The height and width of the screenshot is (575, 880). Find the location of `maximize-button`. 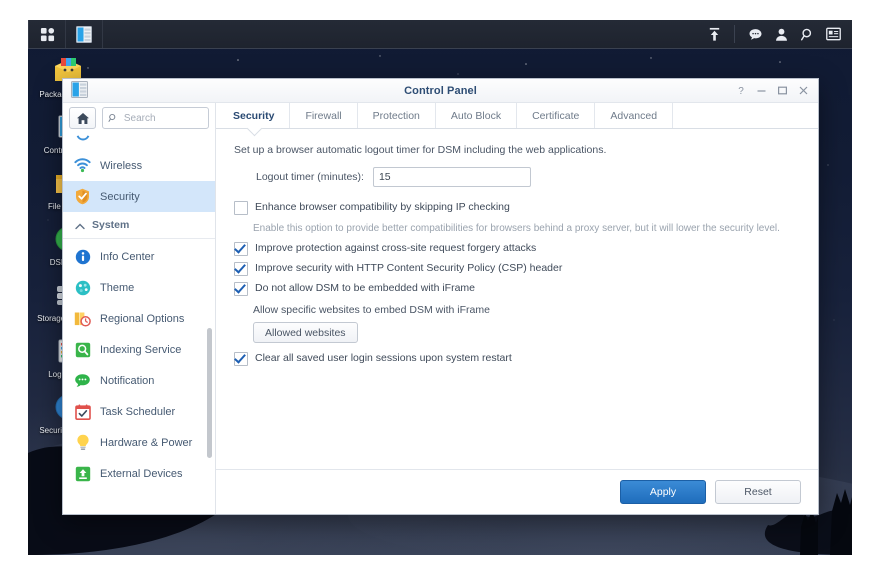

maximize-button is located at coordinates (782, 90).